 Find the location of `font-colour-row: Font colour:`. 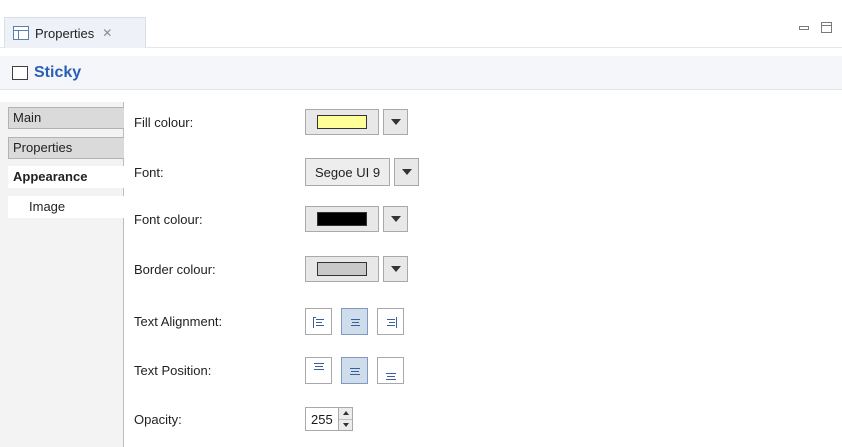

font-colour-row: Font colour: is located at coordinates (484, 219).